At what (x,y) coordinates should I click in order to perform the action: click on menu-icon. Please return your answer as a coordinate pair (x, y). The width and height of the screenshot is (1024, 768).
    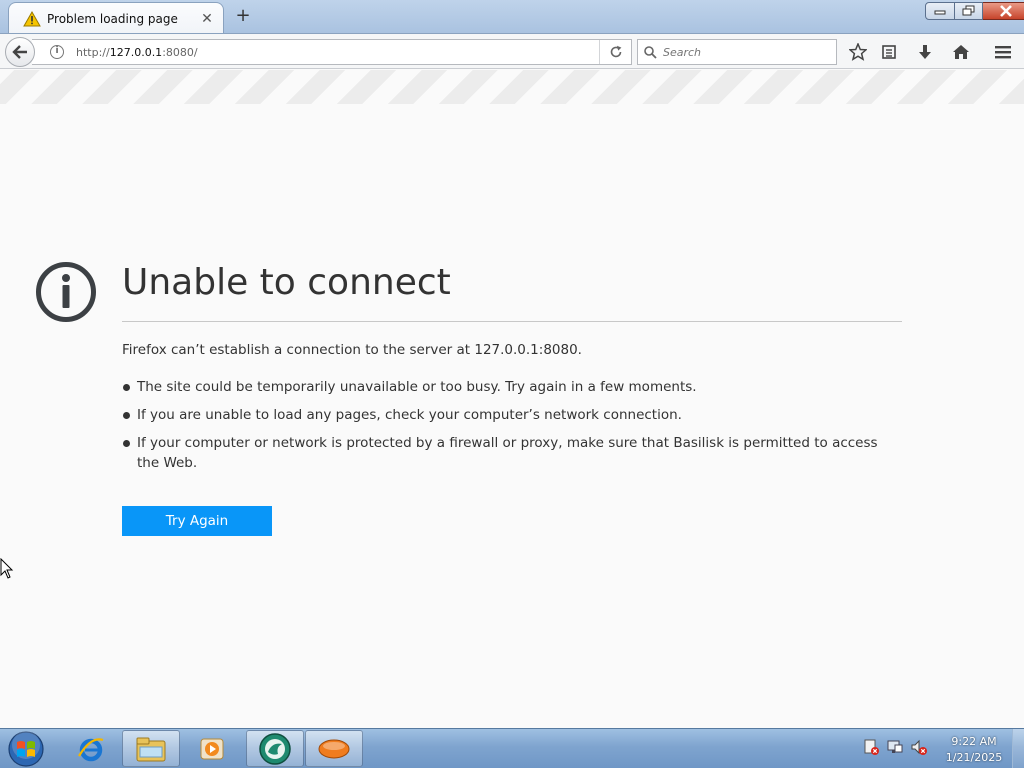
    Looking at the image, I should click on (1003, 52).